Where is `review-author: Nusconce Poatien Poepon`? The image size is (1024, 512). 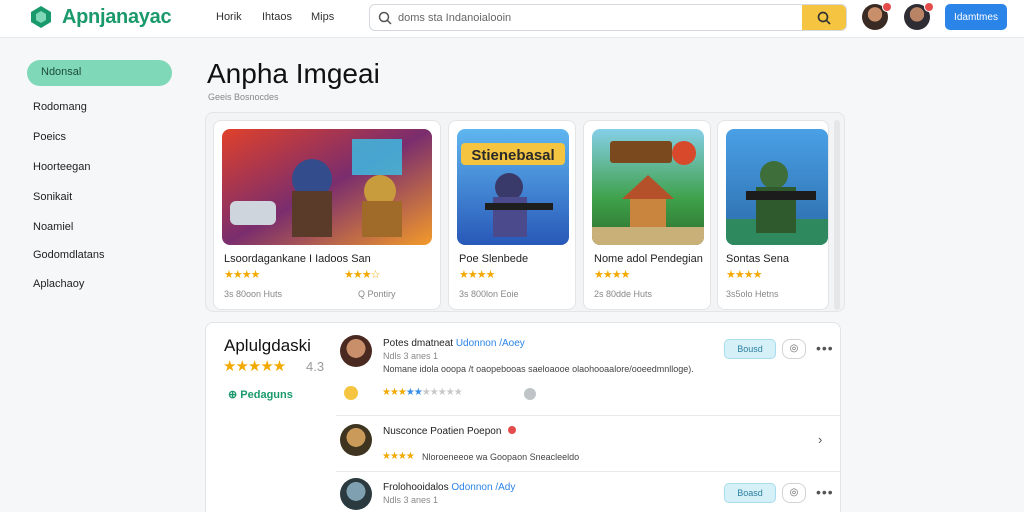 review-author: Nusconce Poatien Poepon is located at coordinates (450, 431).